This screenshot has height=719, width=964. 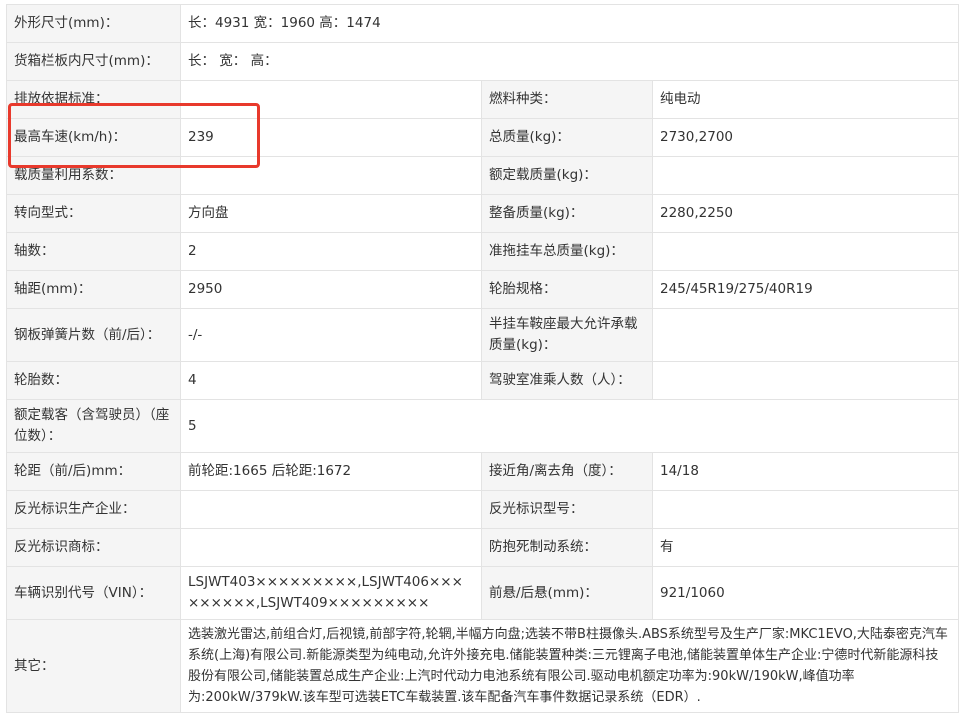 I want to click on spec-label: 轴距(mm)：, so click(x=93, y=289).